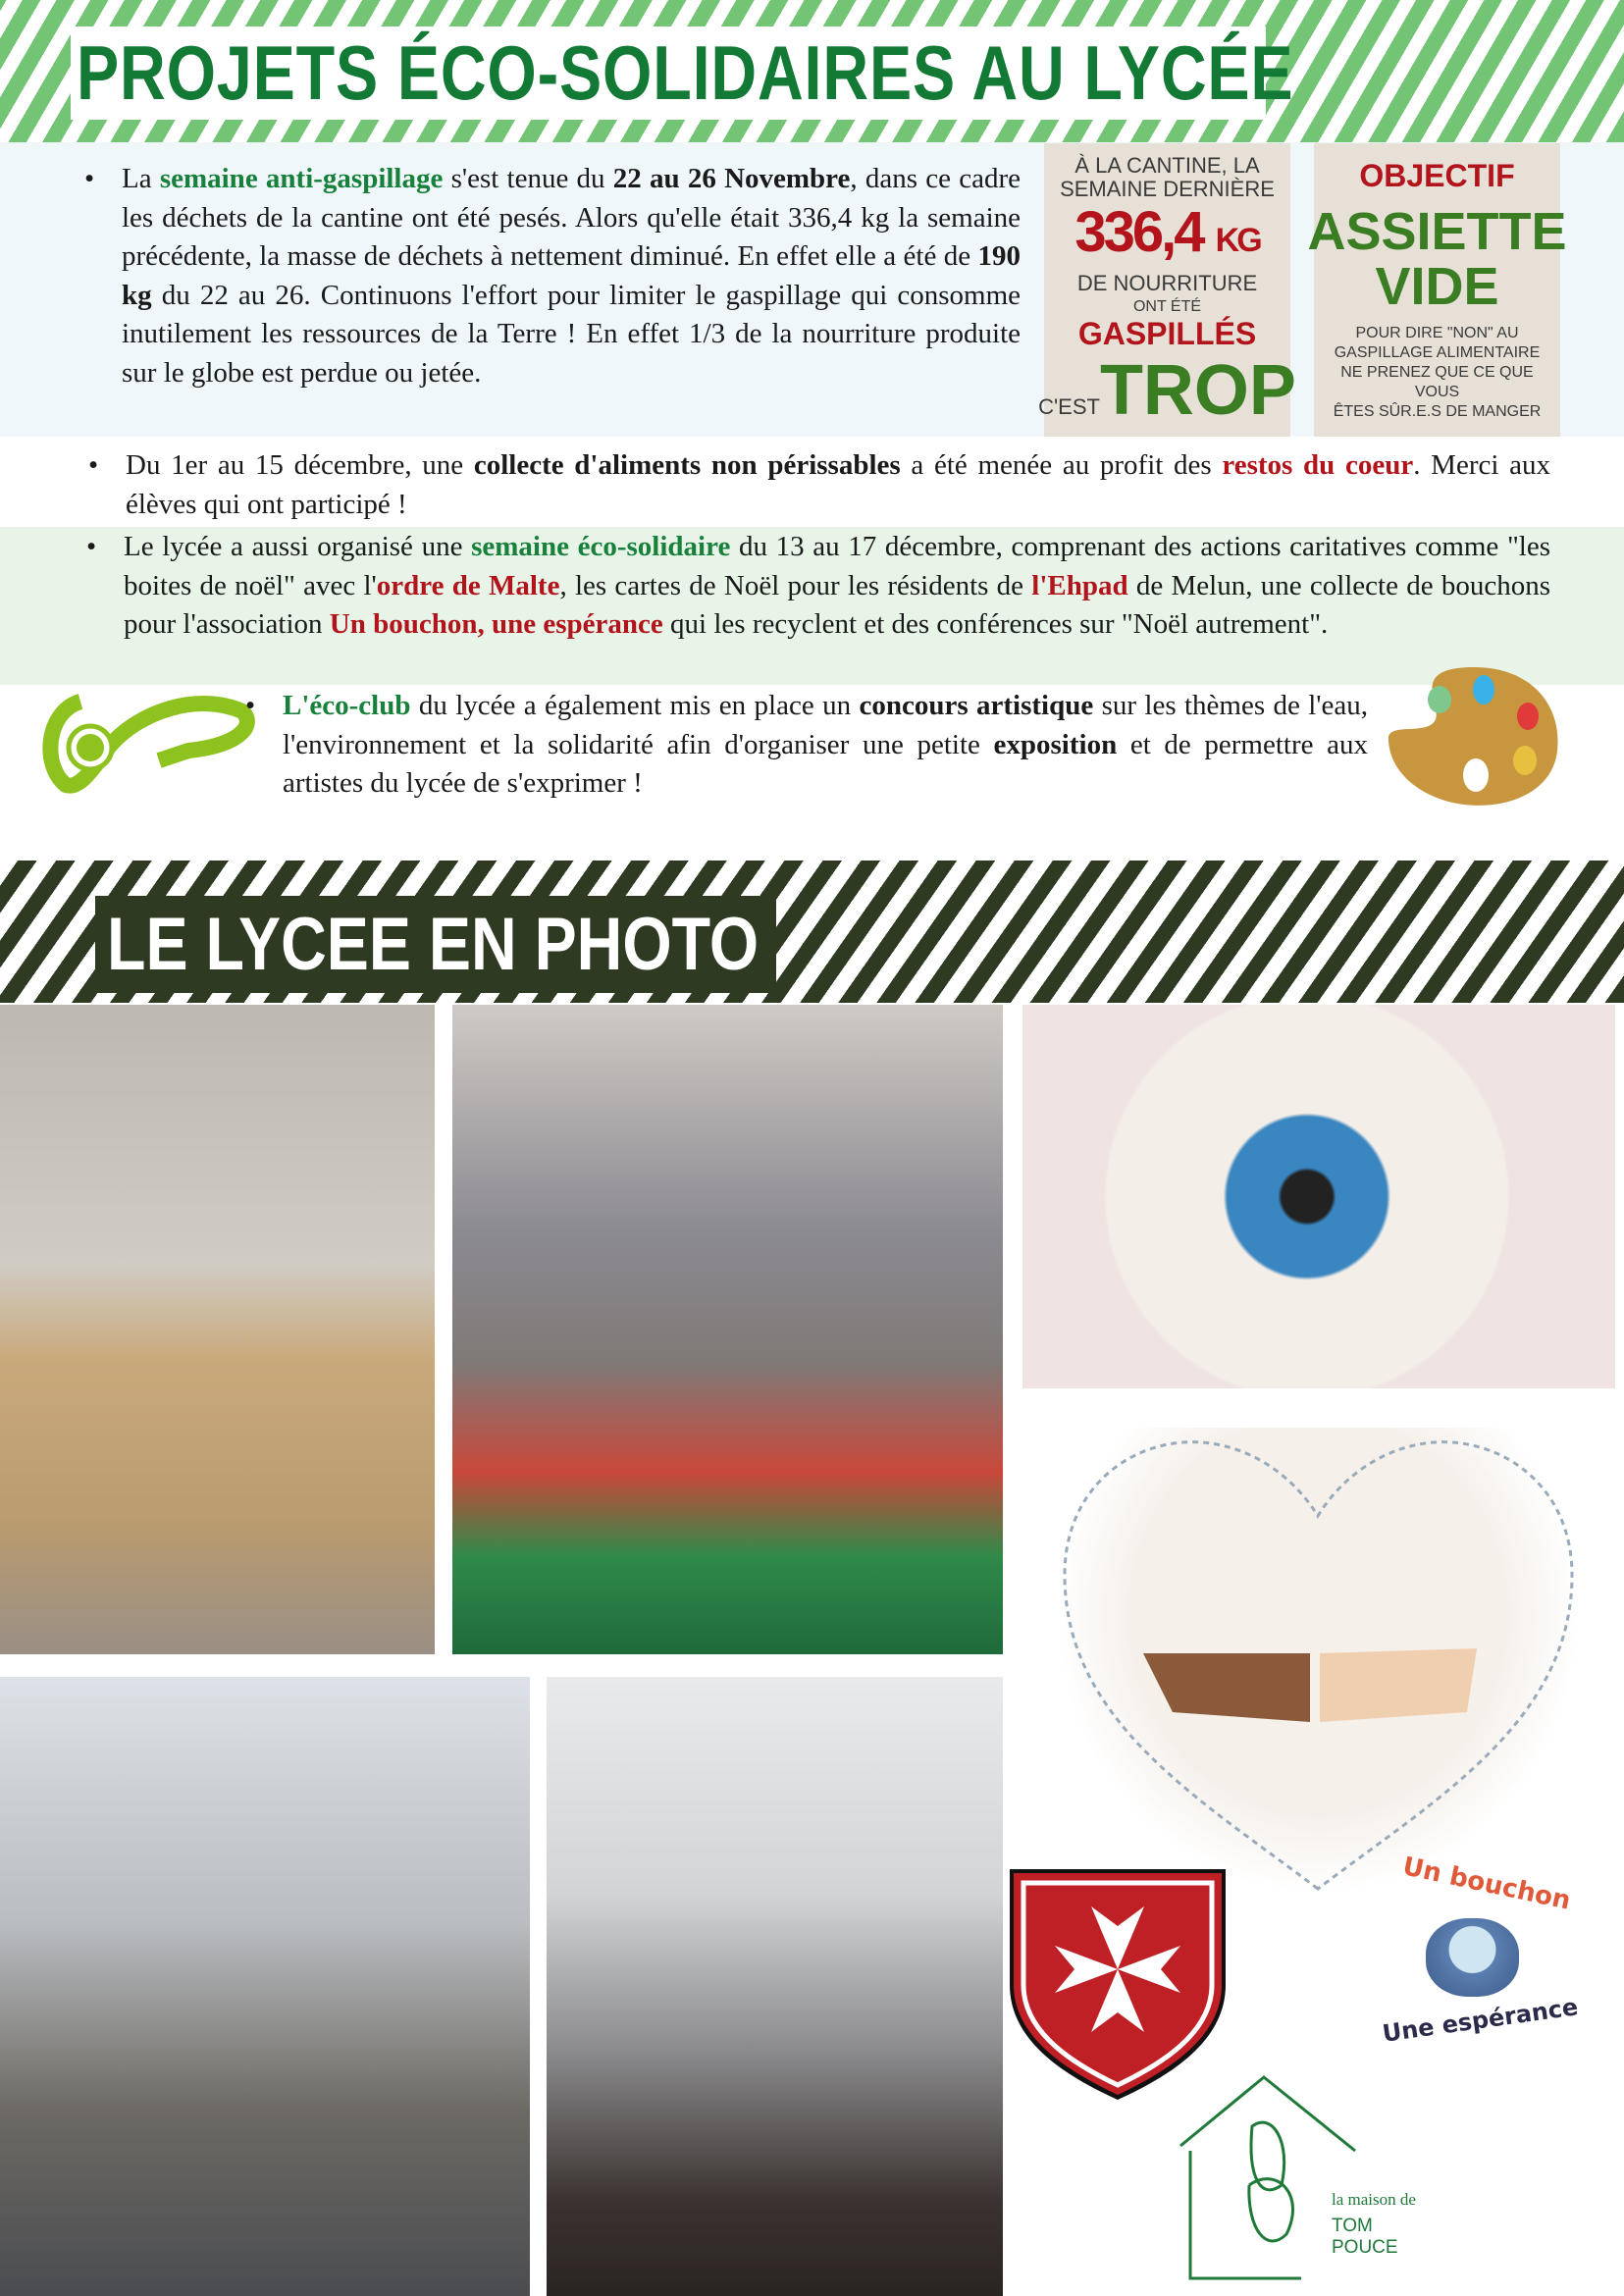  I want to click on tom-pouce-logo: la maison de TOM POUCE, so click(1301, 2180).